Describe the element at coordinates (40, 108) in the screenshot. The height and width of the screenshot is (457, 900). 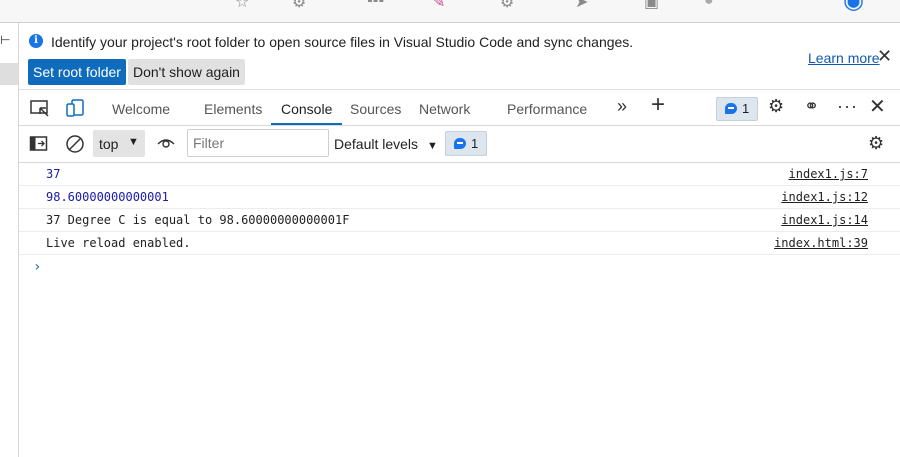
I see `inspect-element-icon` at that location.